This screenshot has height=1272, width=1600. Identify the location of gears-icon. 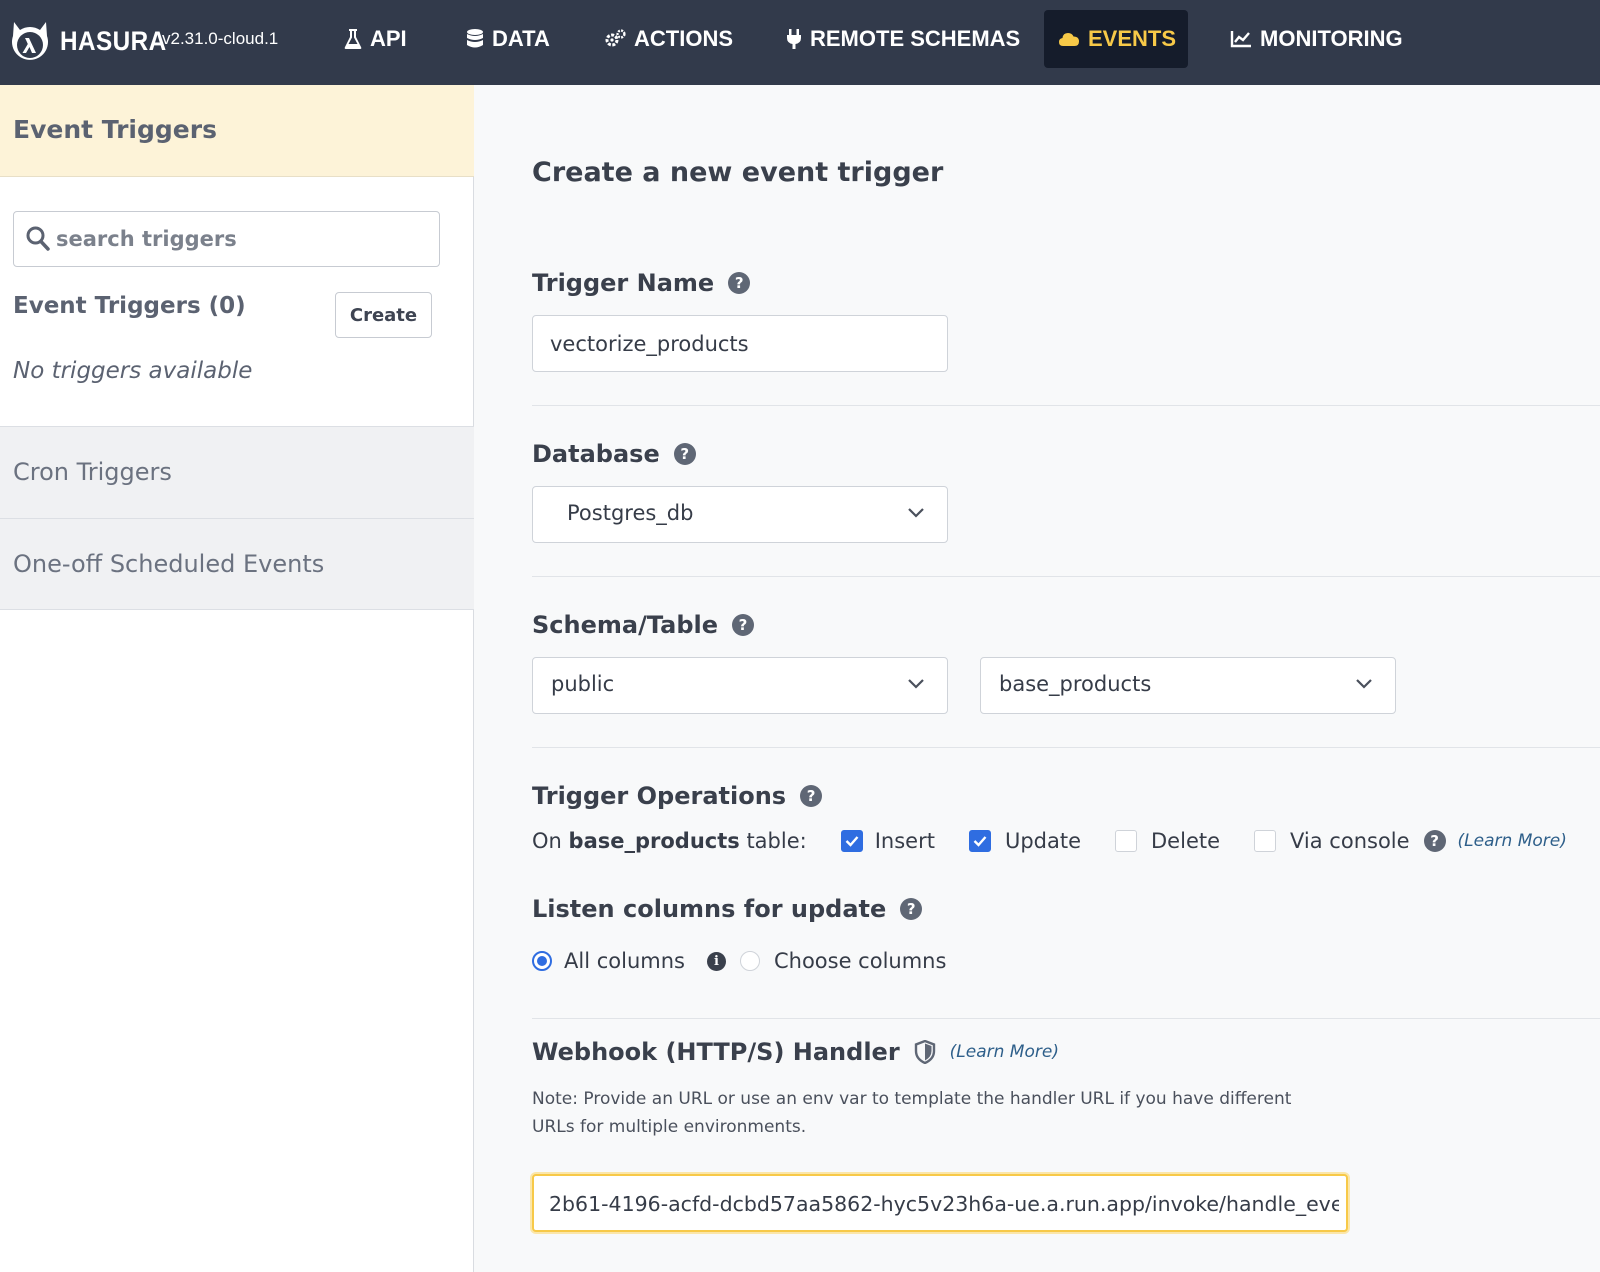
(615, 38).